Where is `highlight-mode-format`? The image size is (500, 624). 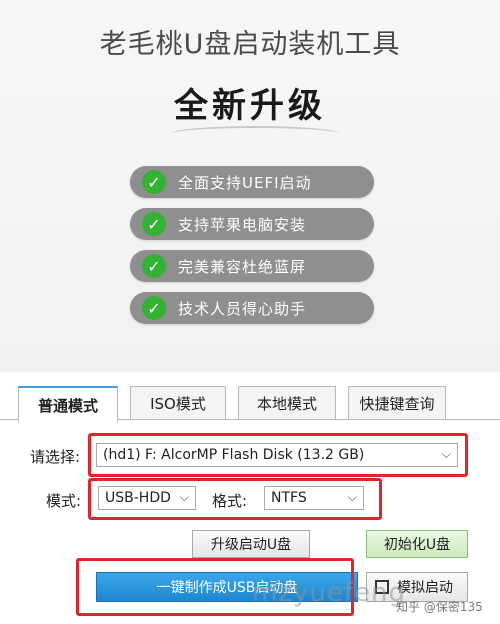 highlight-mode-format is located at coordinates (235, 499).